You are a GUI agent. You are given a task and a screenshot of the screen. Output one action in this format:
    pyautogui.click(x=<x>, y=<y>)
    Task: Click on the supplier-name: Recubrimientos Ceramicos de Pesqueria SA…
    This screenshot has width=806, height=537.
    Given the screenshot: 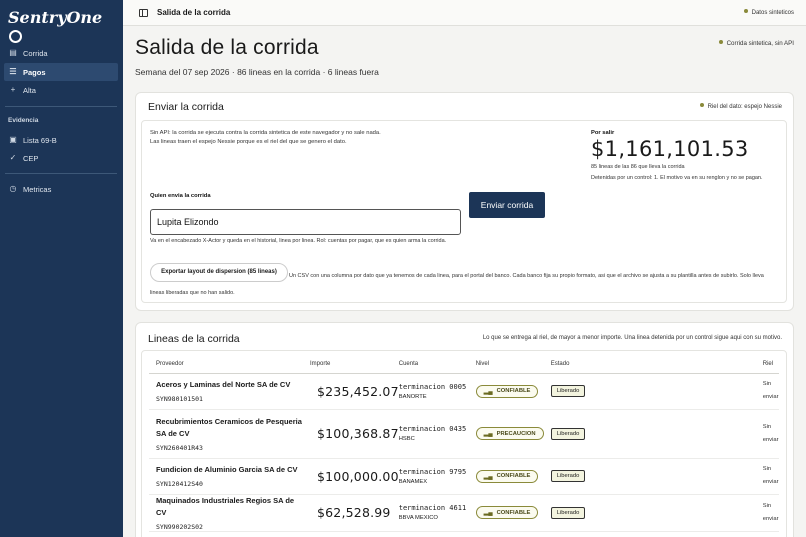 What is the action you would take?
    pyautogui.click(x=229, y=427)
    